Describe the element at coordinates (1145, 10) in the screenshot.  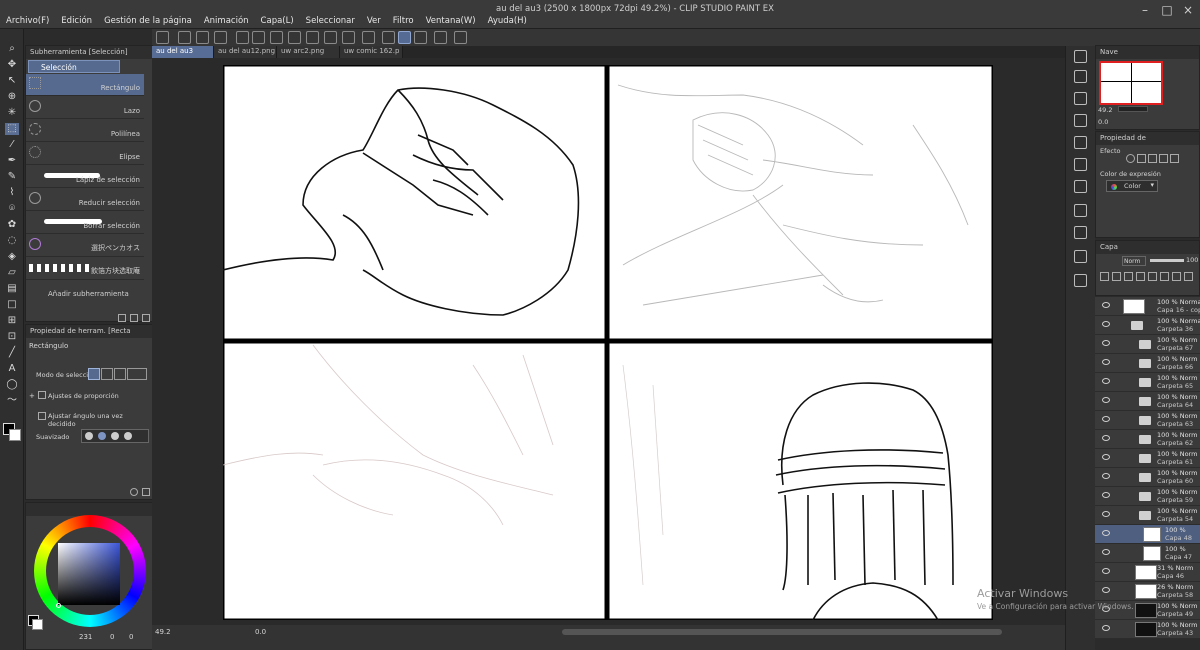
I see `minimize-icon: –` at that location.